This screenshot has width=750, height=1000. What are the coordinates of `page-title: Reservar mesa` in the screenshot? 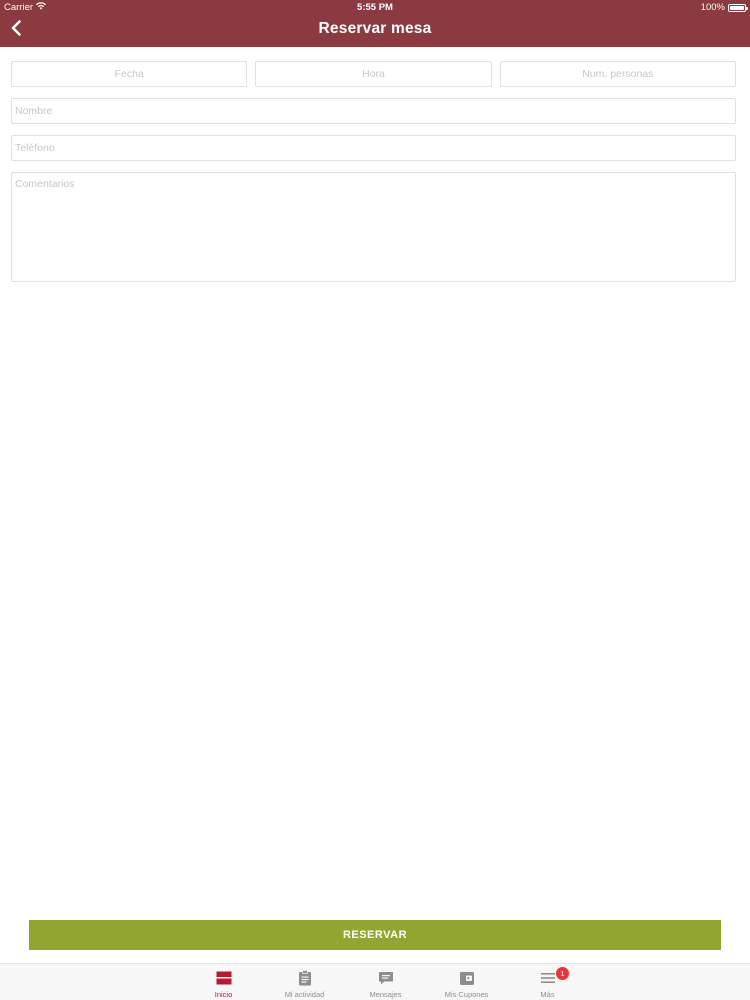 It's located at (375, 28).